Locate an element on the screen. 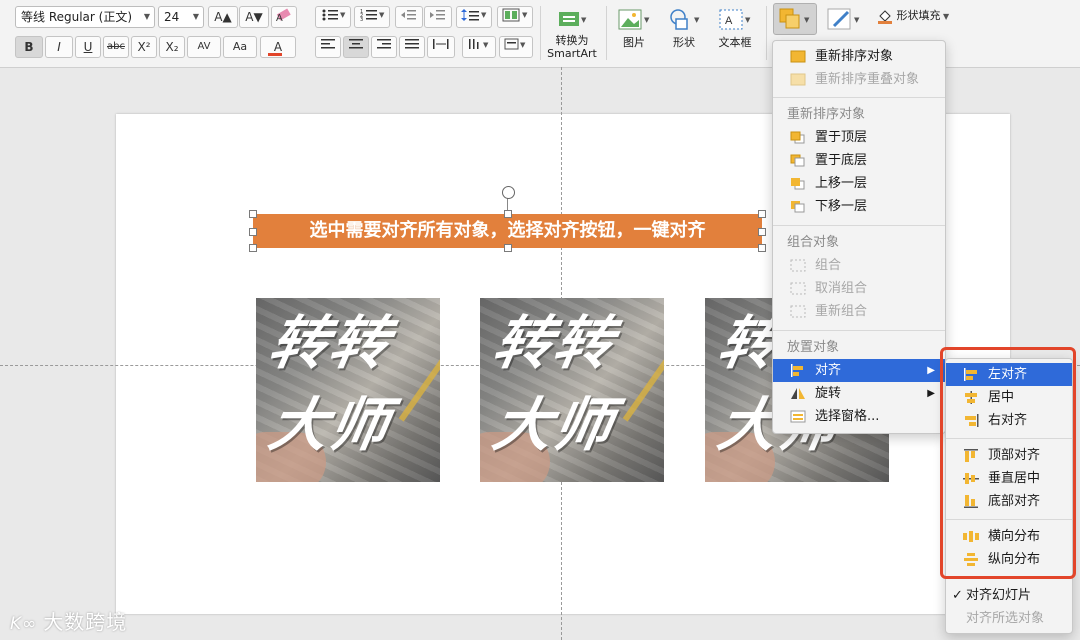 The height and width of the screenshot is (640, 1080). menu-item-label: 组合 is located at coordinates (828, 265).